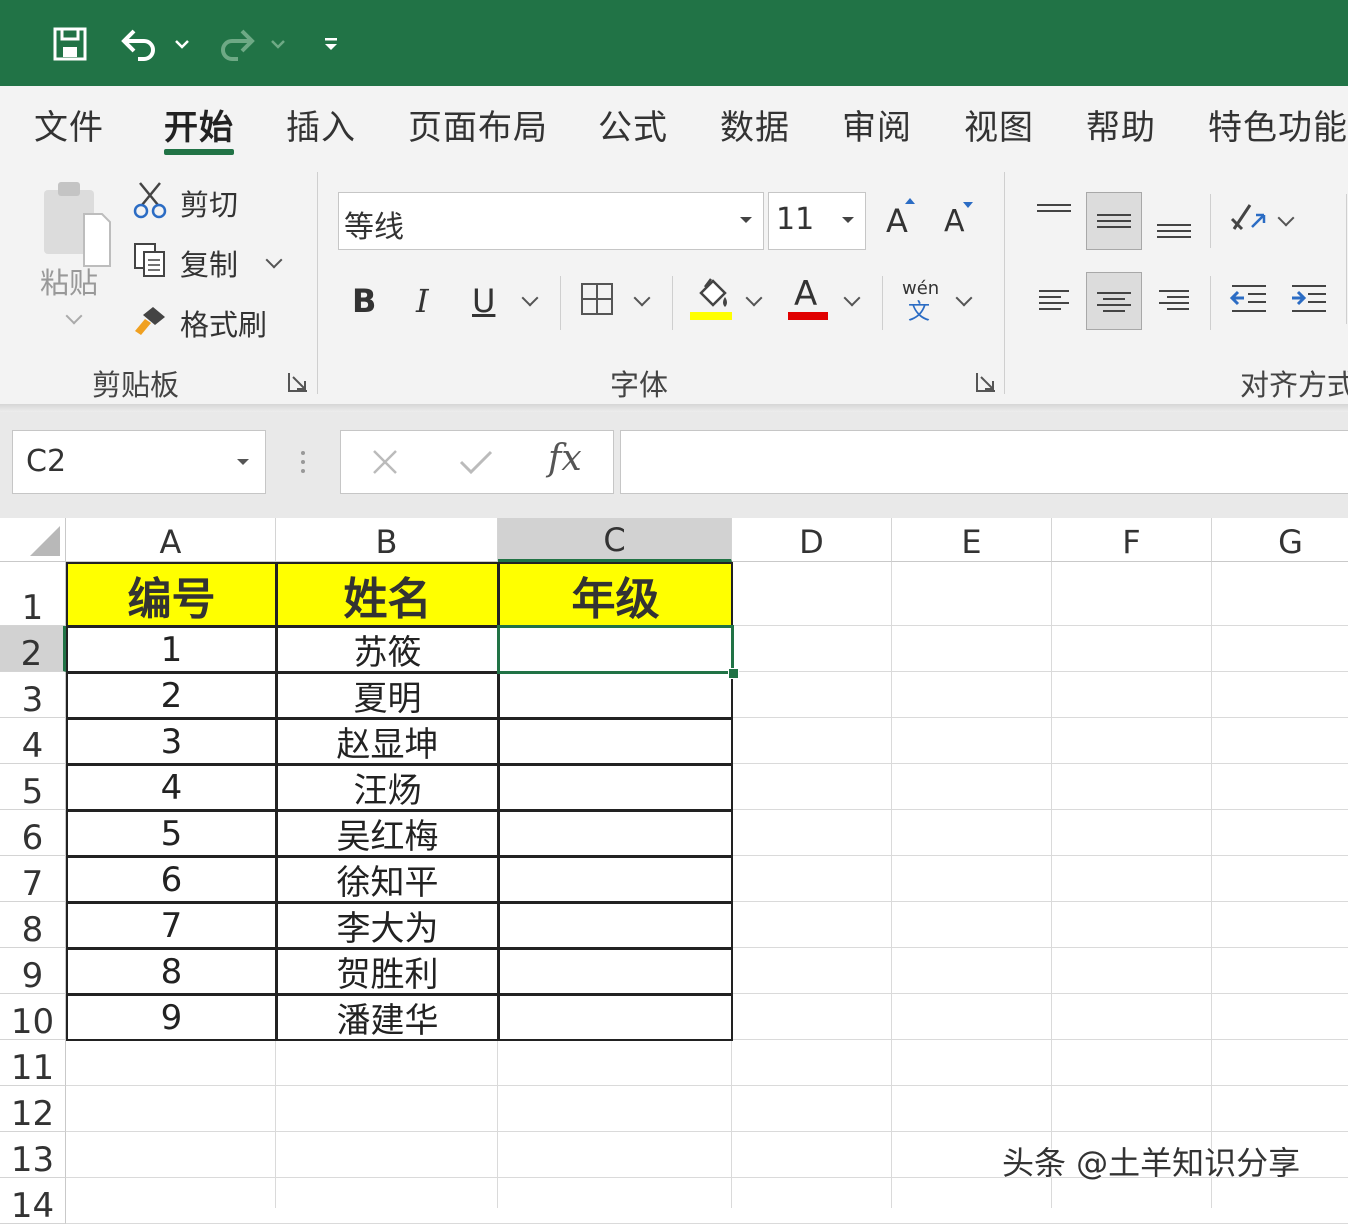 Image resolution: width=1348 pixels, height=1226 pixels. What do you see at coordinates (615, 833) in the screenshot?
I see `cell-c6` at bounding box center [615, 833].